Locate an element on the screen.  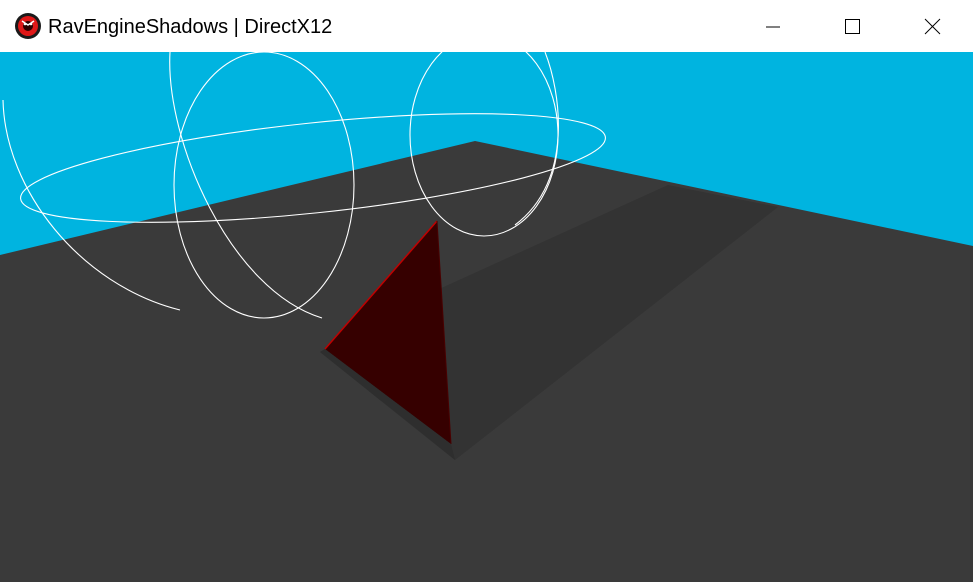
close-icon is located at coordinates (932, 26).